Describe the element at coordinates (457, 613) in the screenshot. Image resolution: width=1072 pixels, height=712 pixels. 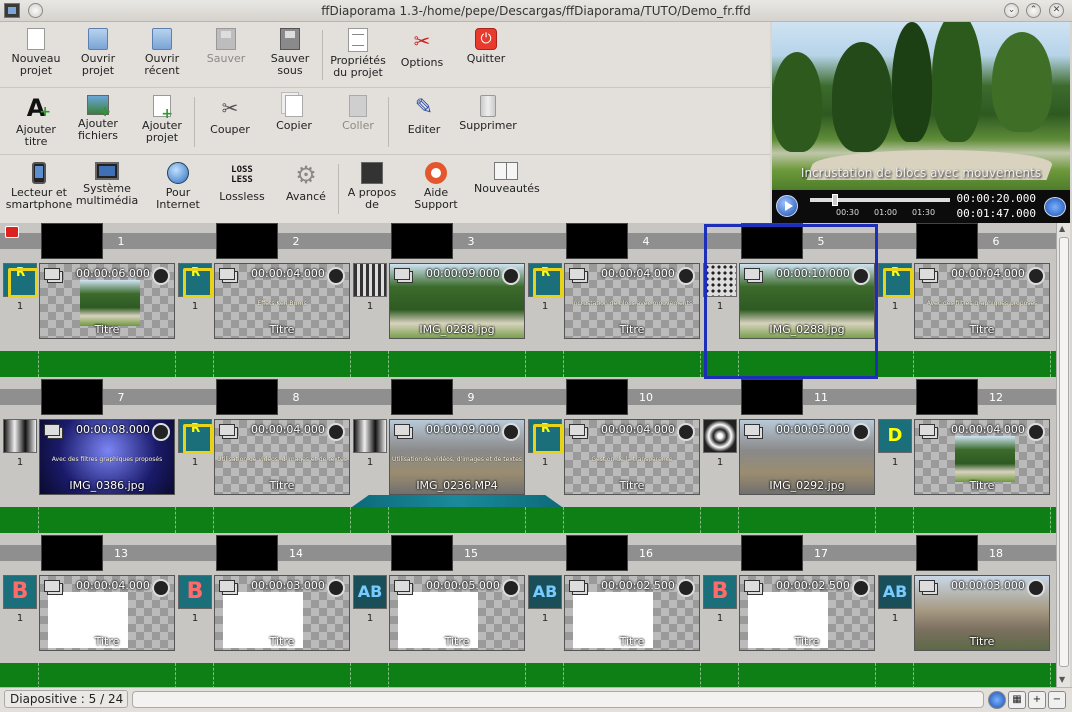
I see `slide-thumbnail: 00:00:05.000 Titre` at that location.